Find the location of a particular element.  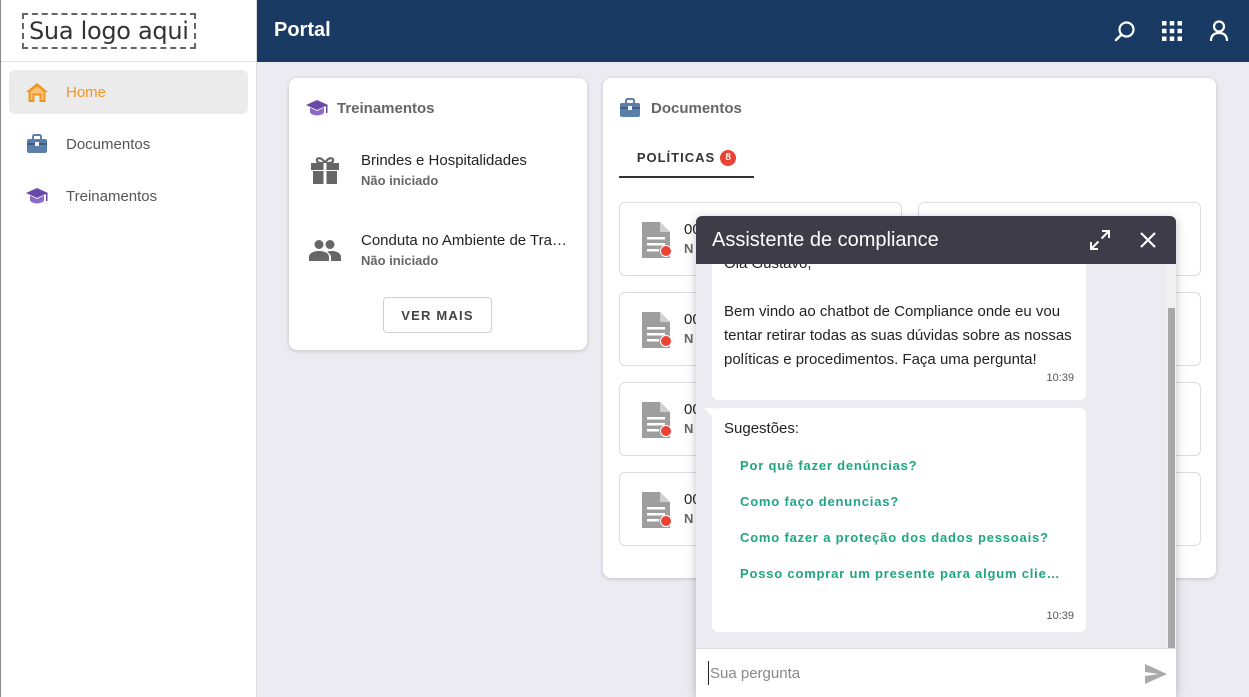

logo: Sua logo aqui is located at coordinates (109, 30).